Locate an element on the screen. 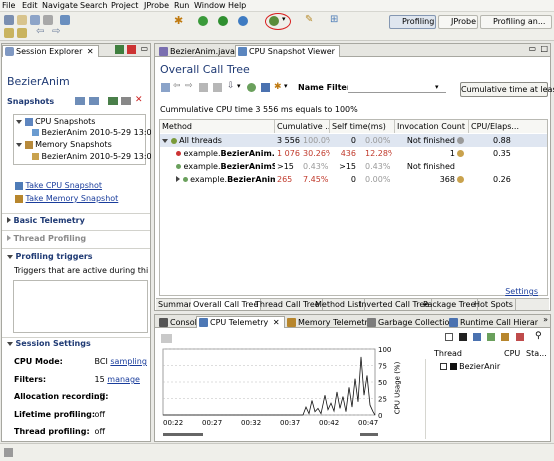 This screenshot has height=461, width=554. fast-view-icon is located at coordinates (8, 452).